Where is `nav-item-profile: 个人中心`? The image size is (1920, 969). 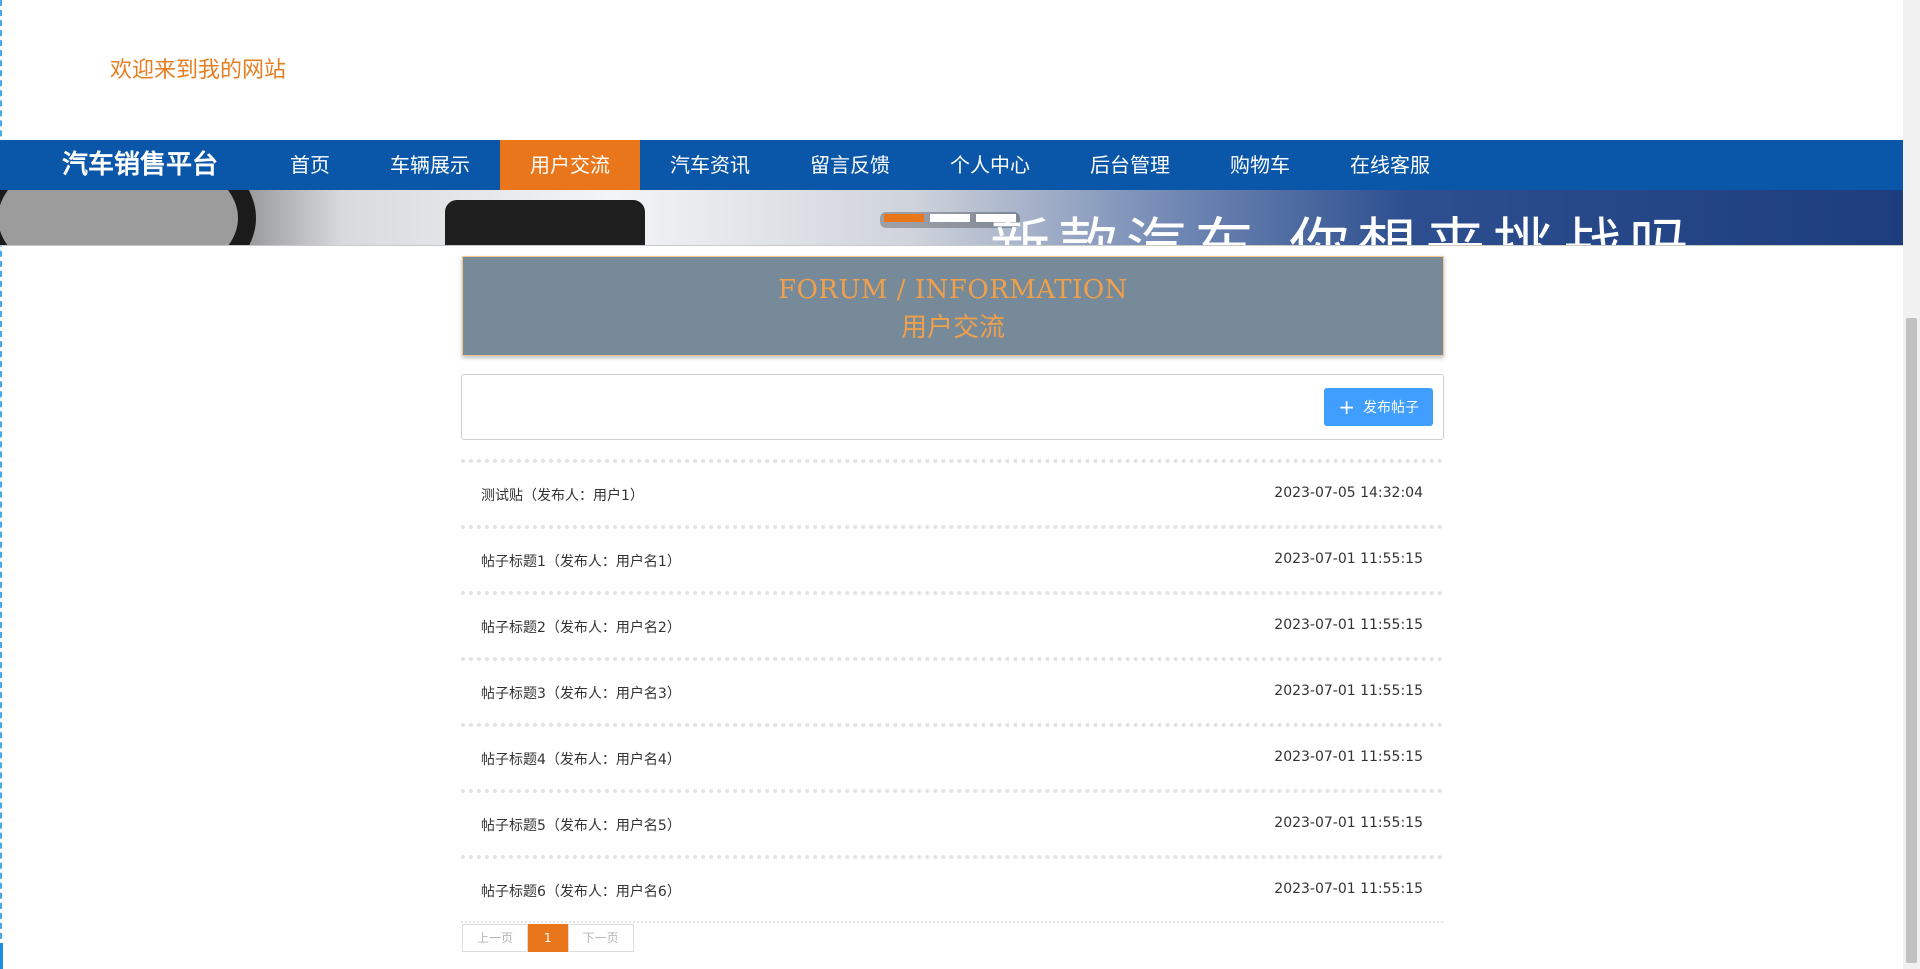 nav-item-profile: 个人中心 is located at coordinates (990, 165).